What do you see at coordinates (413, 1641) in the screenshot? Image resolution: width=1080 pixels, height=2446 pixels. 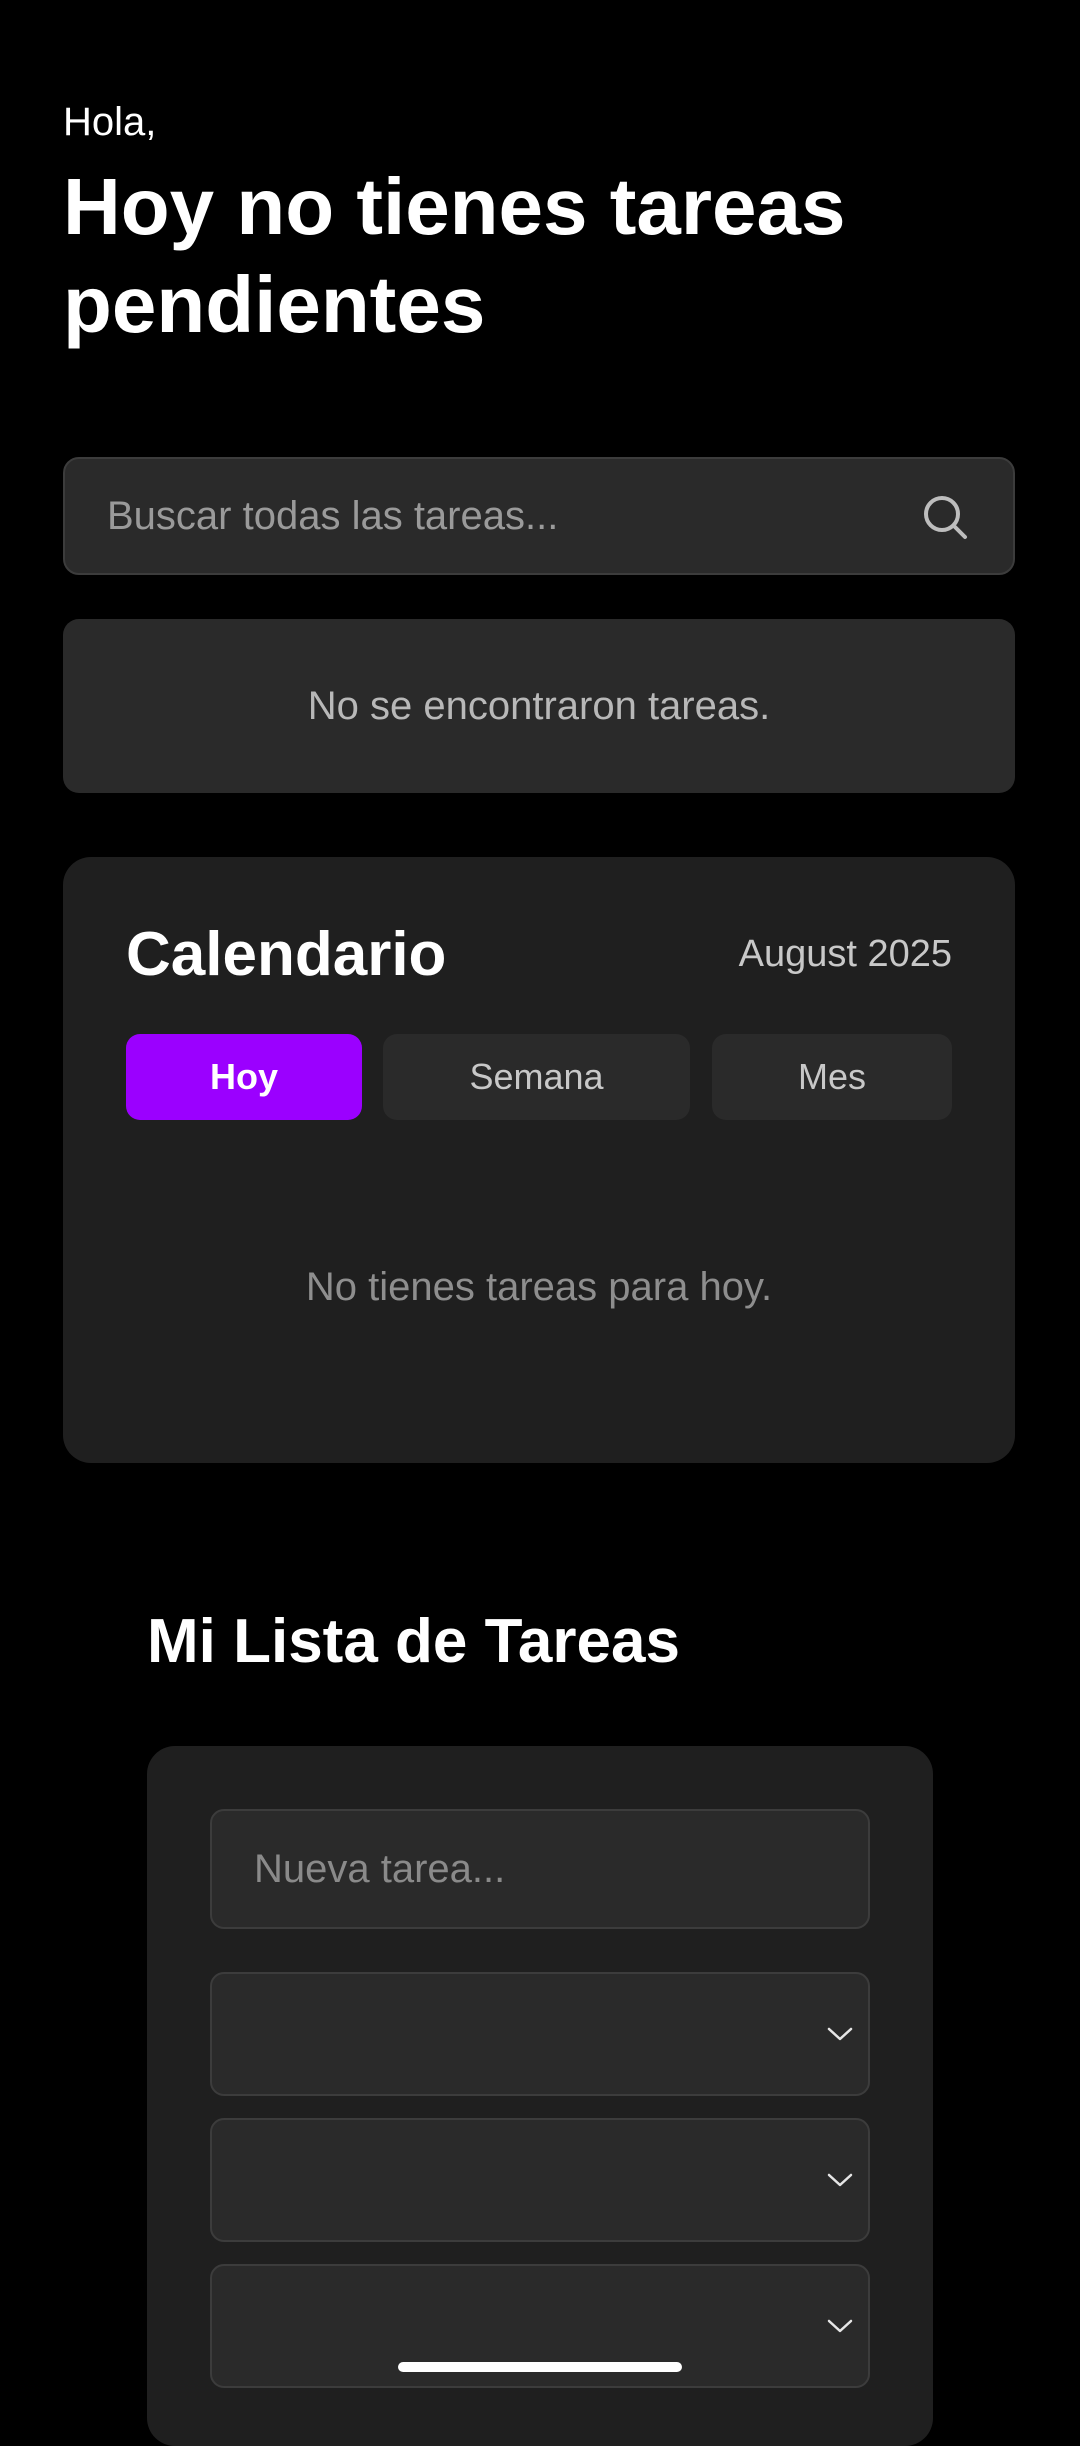 I see `task-list-title: Mi Lista de Tareas` at bounding box center [413, 1641].